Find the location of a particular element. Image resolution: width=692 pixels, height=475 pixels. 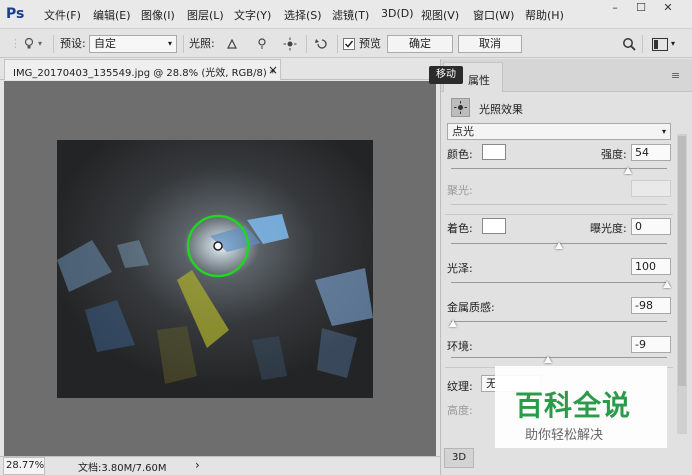

colorize-label: 着色: is located at coordinates (460, 228).